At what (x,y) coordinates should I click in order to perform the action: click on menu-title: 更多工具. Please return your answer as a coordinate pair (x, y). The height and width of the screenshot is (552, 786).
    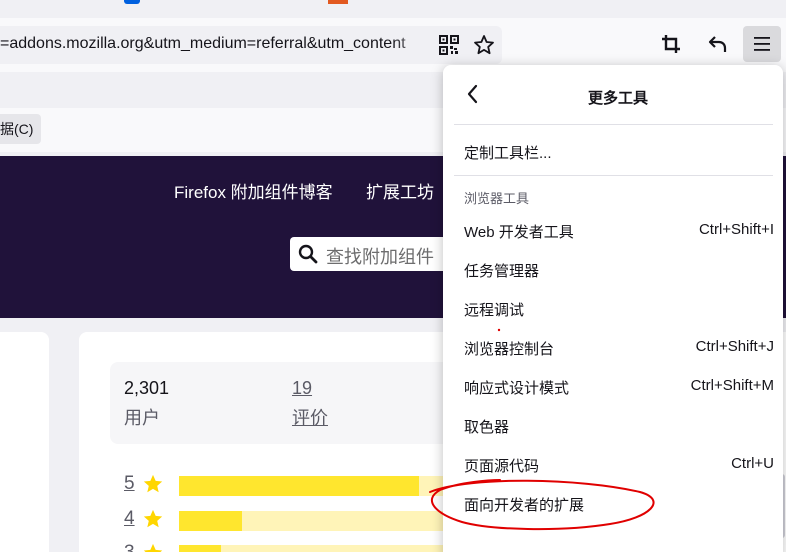
    Looking at the image, I should click on (617, 98).